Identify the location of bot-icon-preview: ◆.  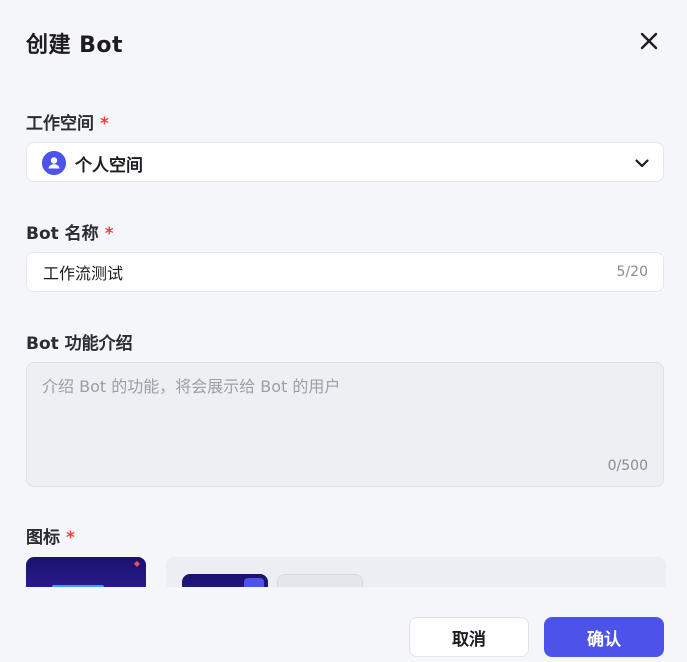
(86, 572).